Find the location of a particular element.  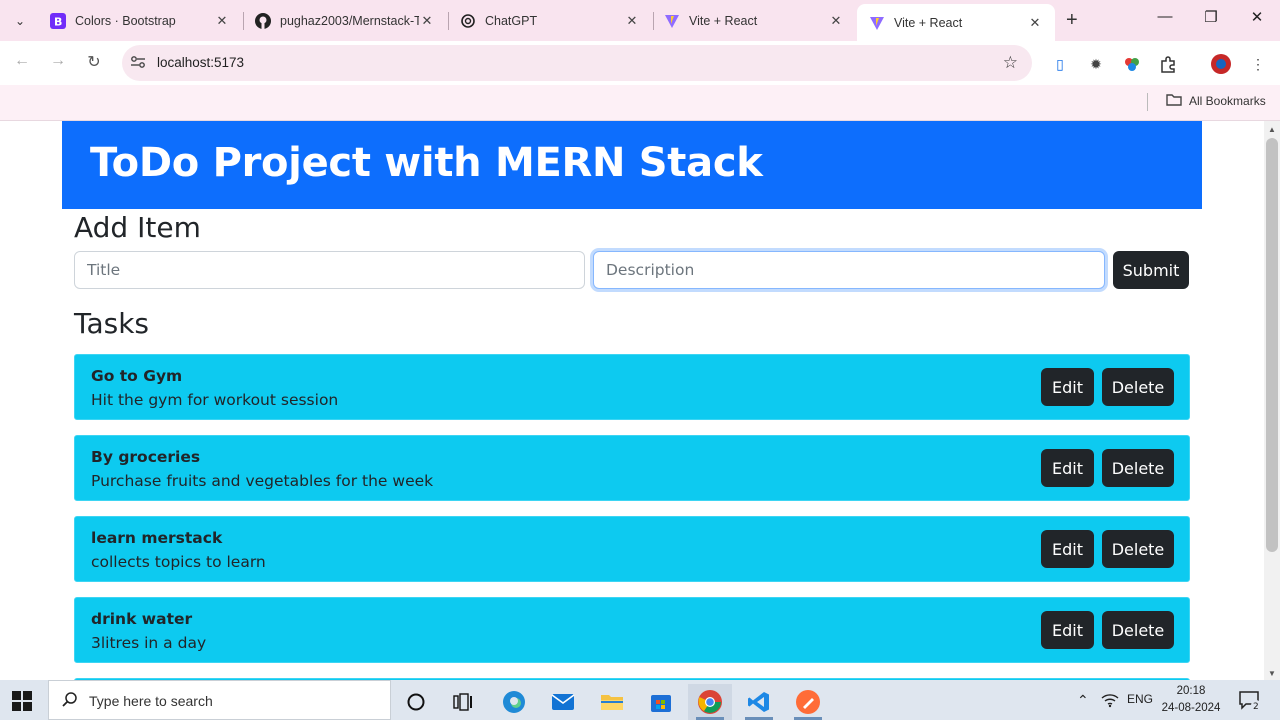

file-explorer-icon is located at coordinates (612, 702).